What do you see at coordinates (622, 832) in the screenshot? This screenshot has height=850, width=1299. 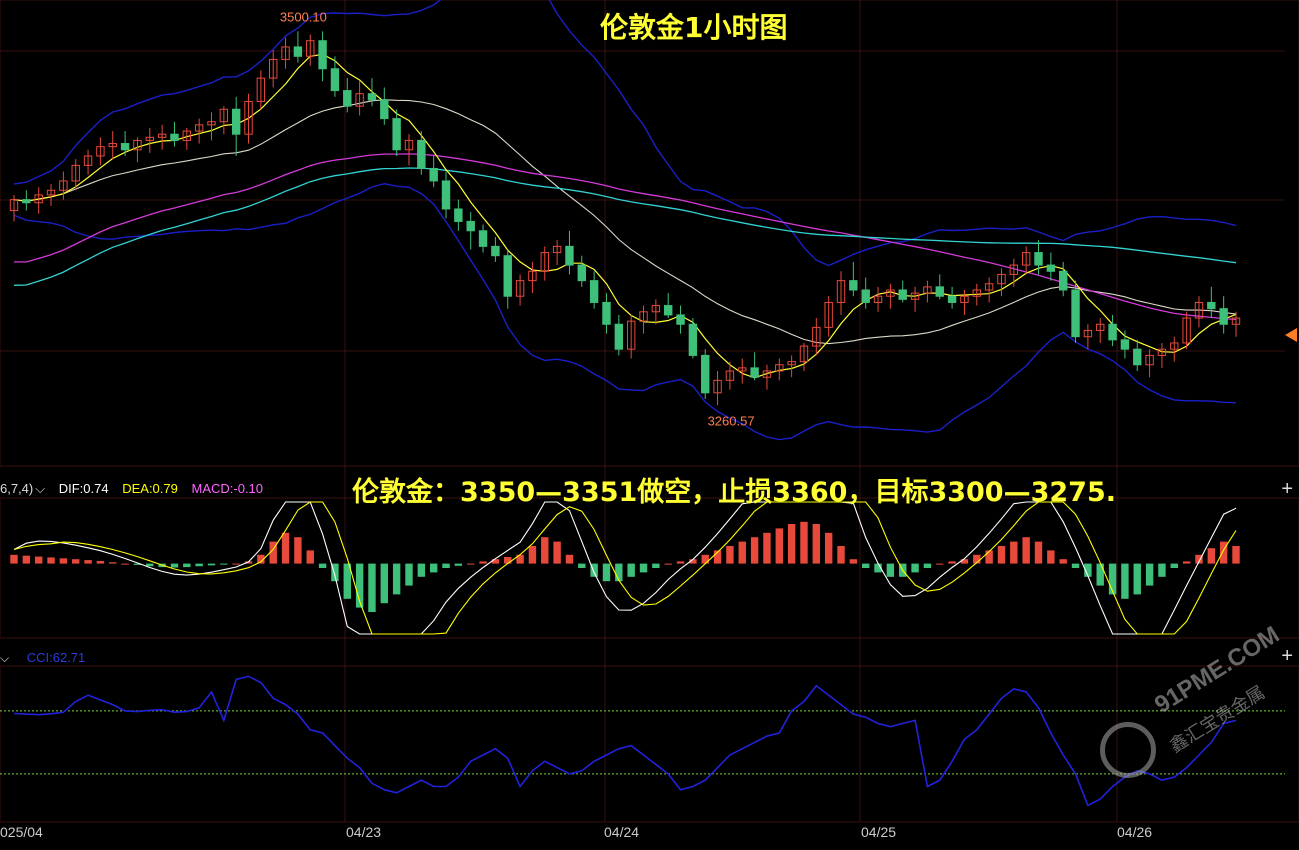 I see `x-tick-label: 04/24` at bounding box center [622, 832].